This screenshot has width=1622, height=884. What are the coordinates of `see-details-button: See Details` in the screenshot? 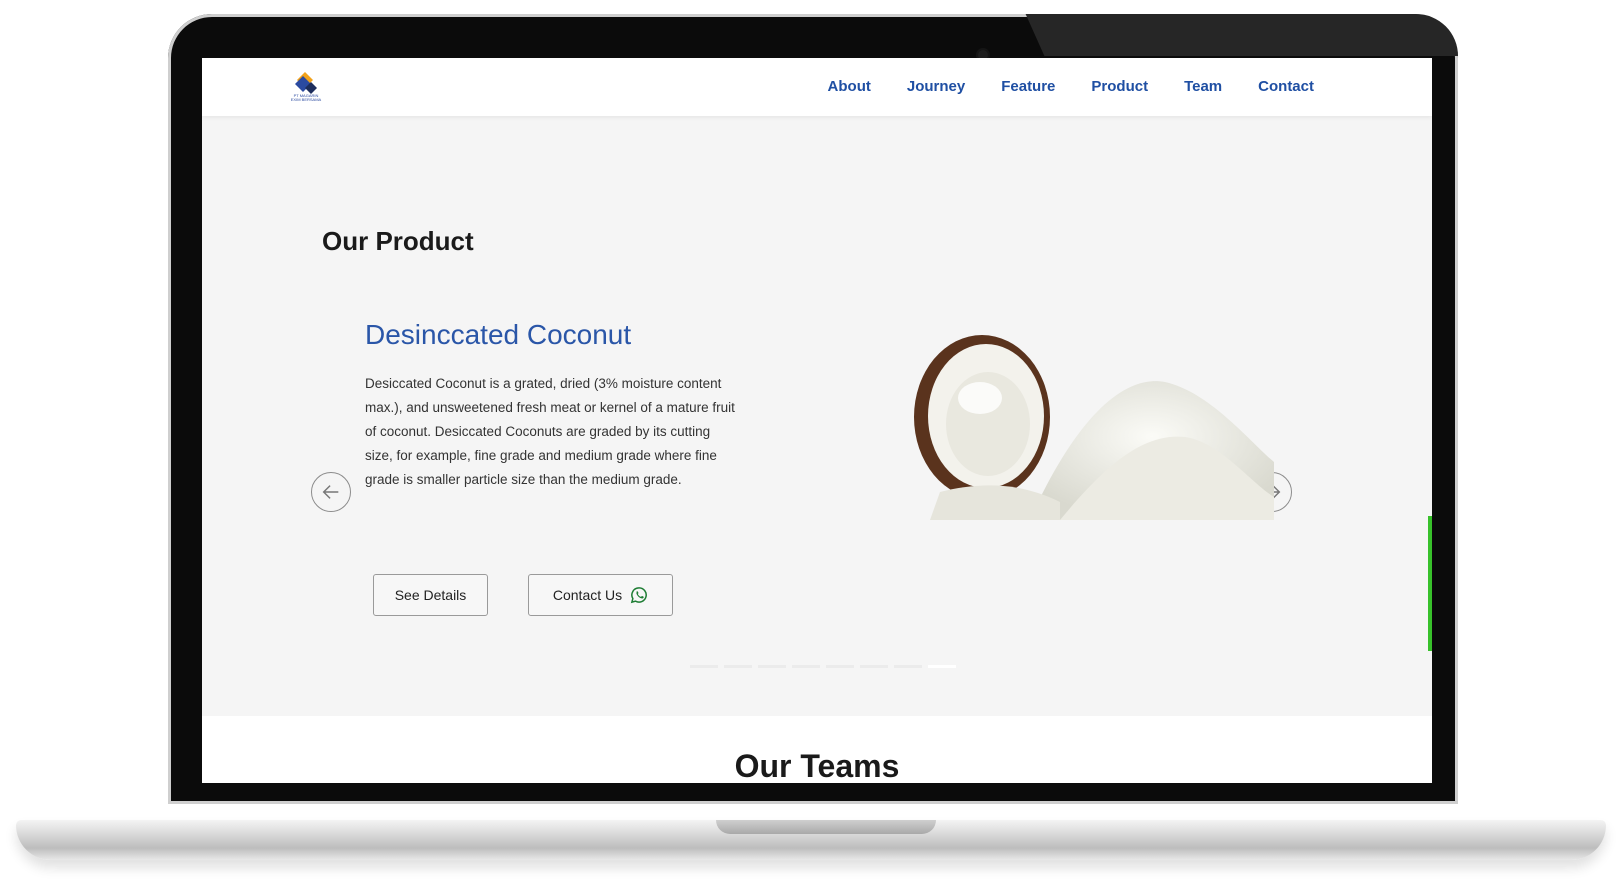 It's located at (430, 595).